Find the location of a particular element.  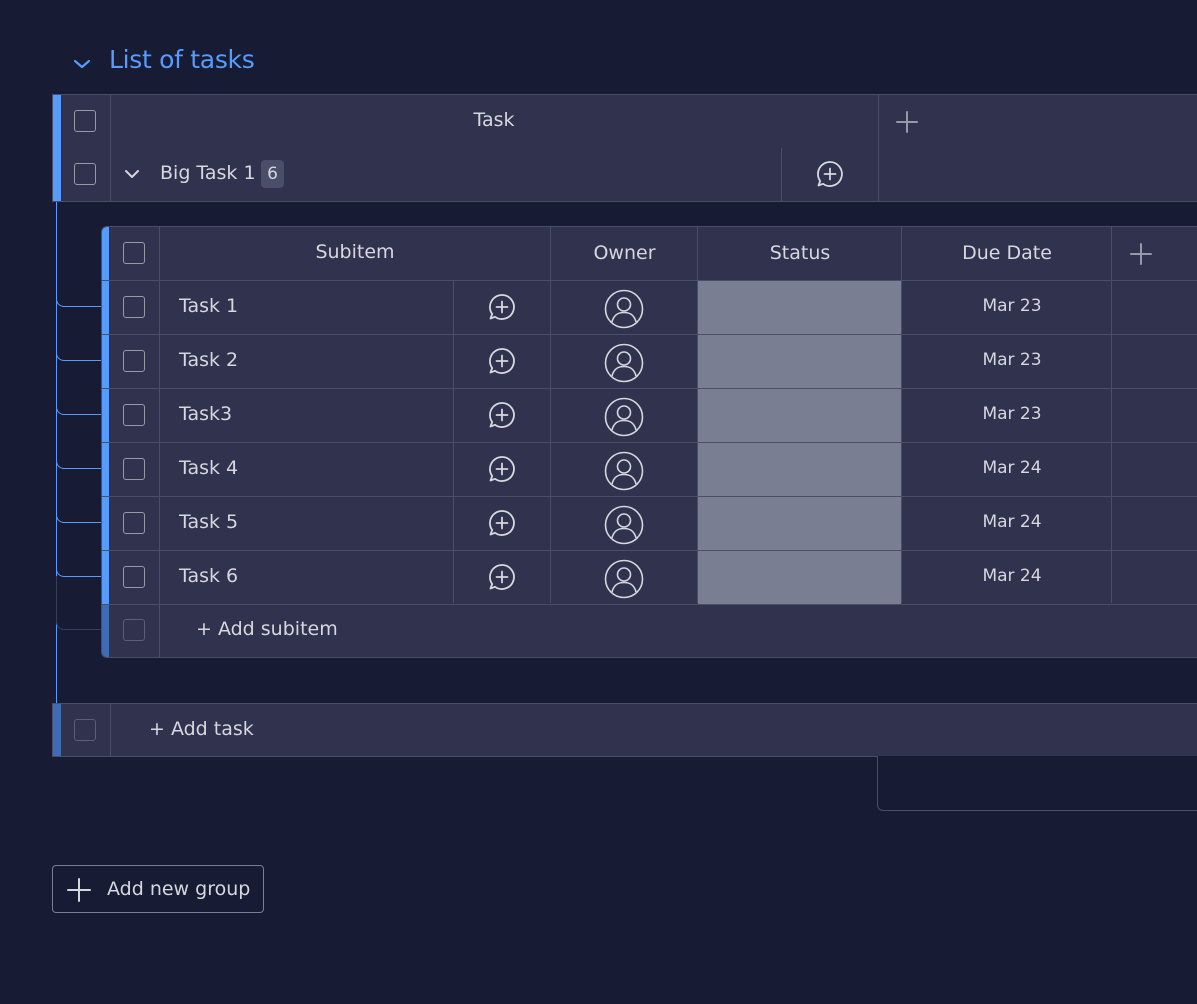

select-all-subitems-checkbox is located at coordinates (134, 253).